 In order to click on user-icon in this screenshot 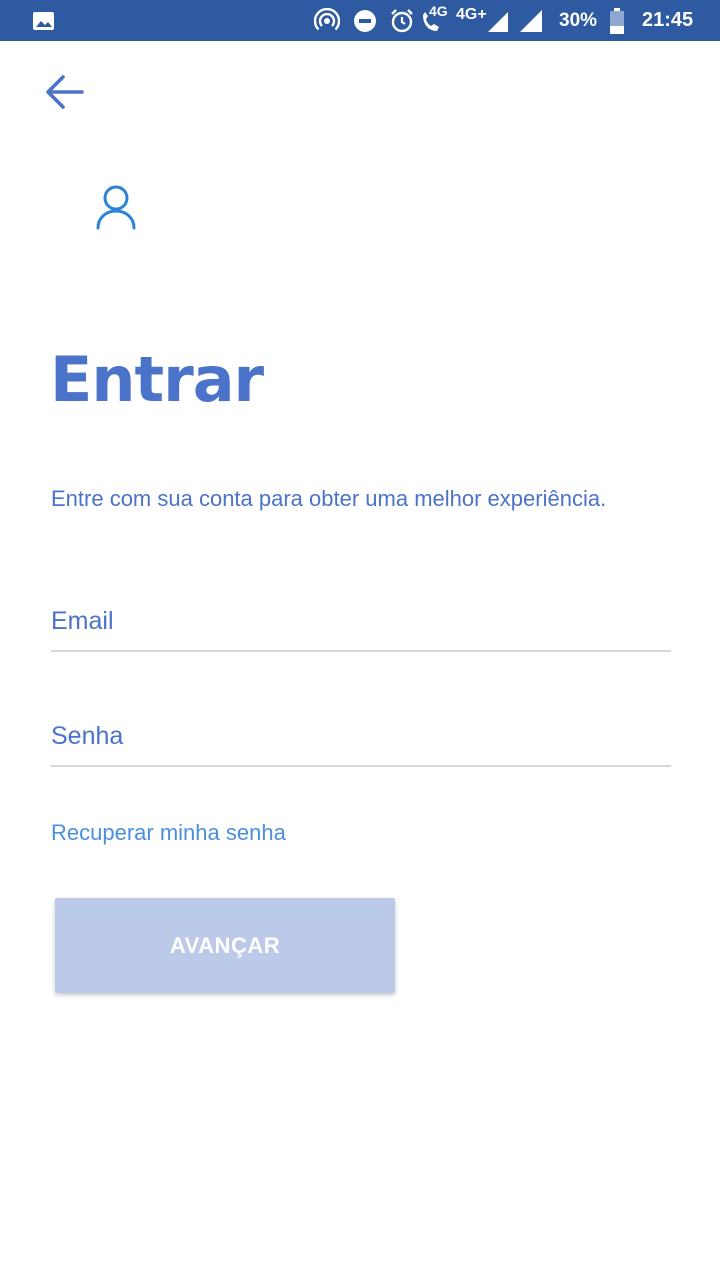, I will do `click(116, 208)`.